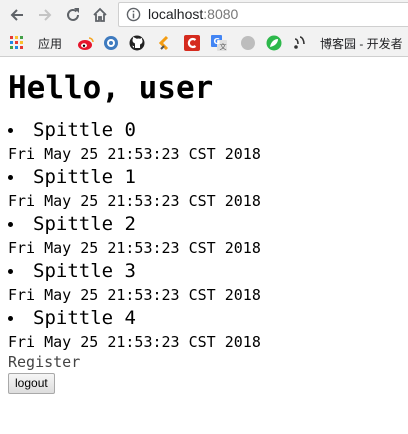 This screenshot has height=434, width=408. Describe the element at coordinates (36, 43) in the screenshot. I see `bookmark-apps: 应用` at that location.